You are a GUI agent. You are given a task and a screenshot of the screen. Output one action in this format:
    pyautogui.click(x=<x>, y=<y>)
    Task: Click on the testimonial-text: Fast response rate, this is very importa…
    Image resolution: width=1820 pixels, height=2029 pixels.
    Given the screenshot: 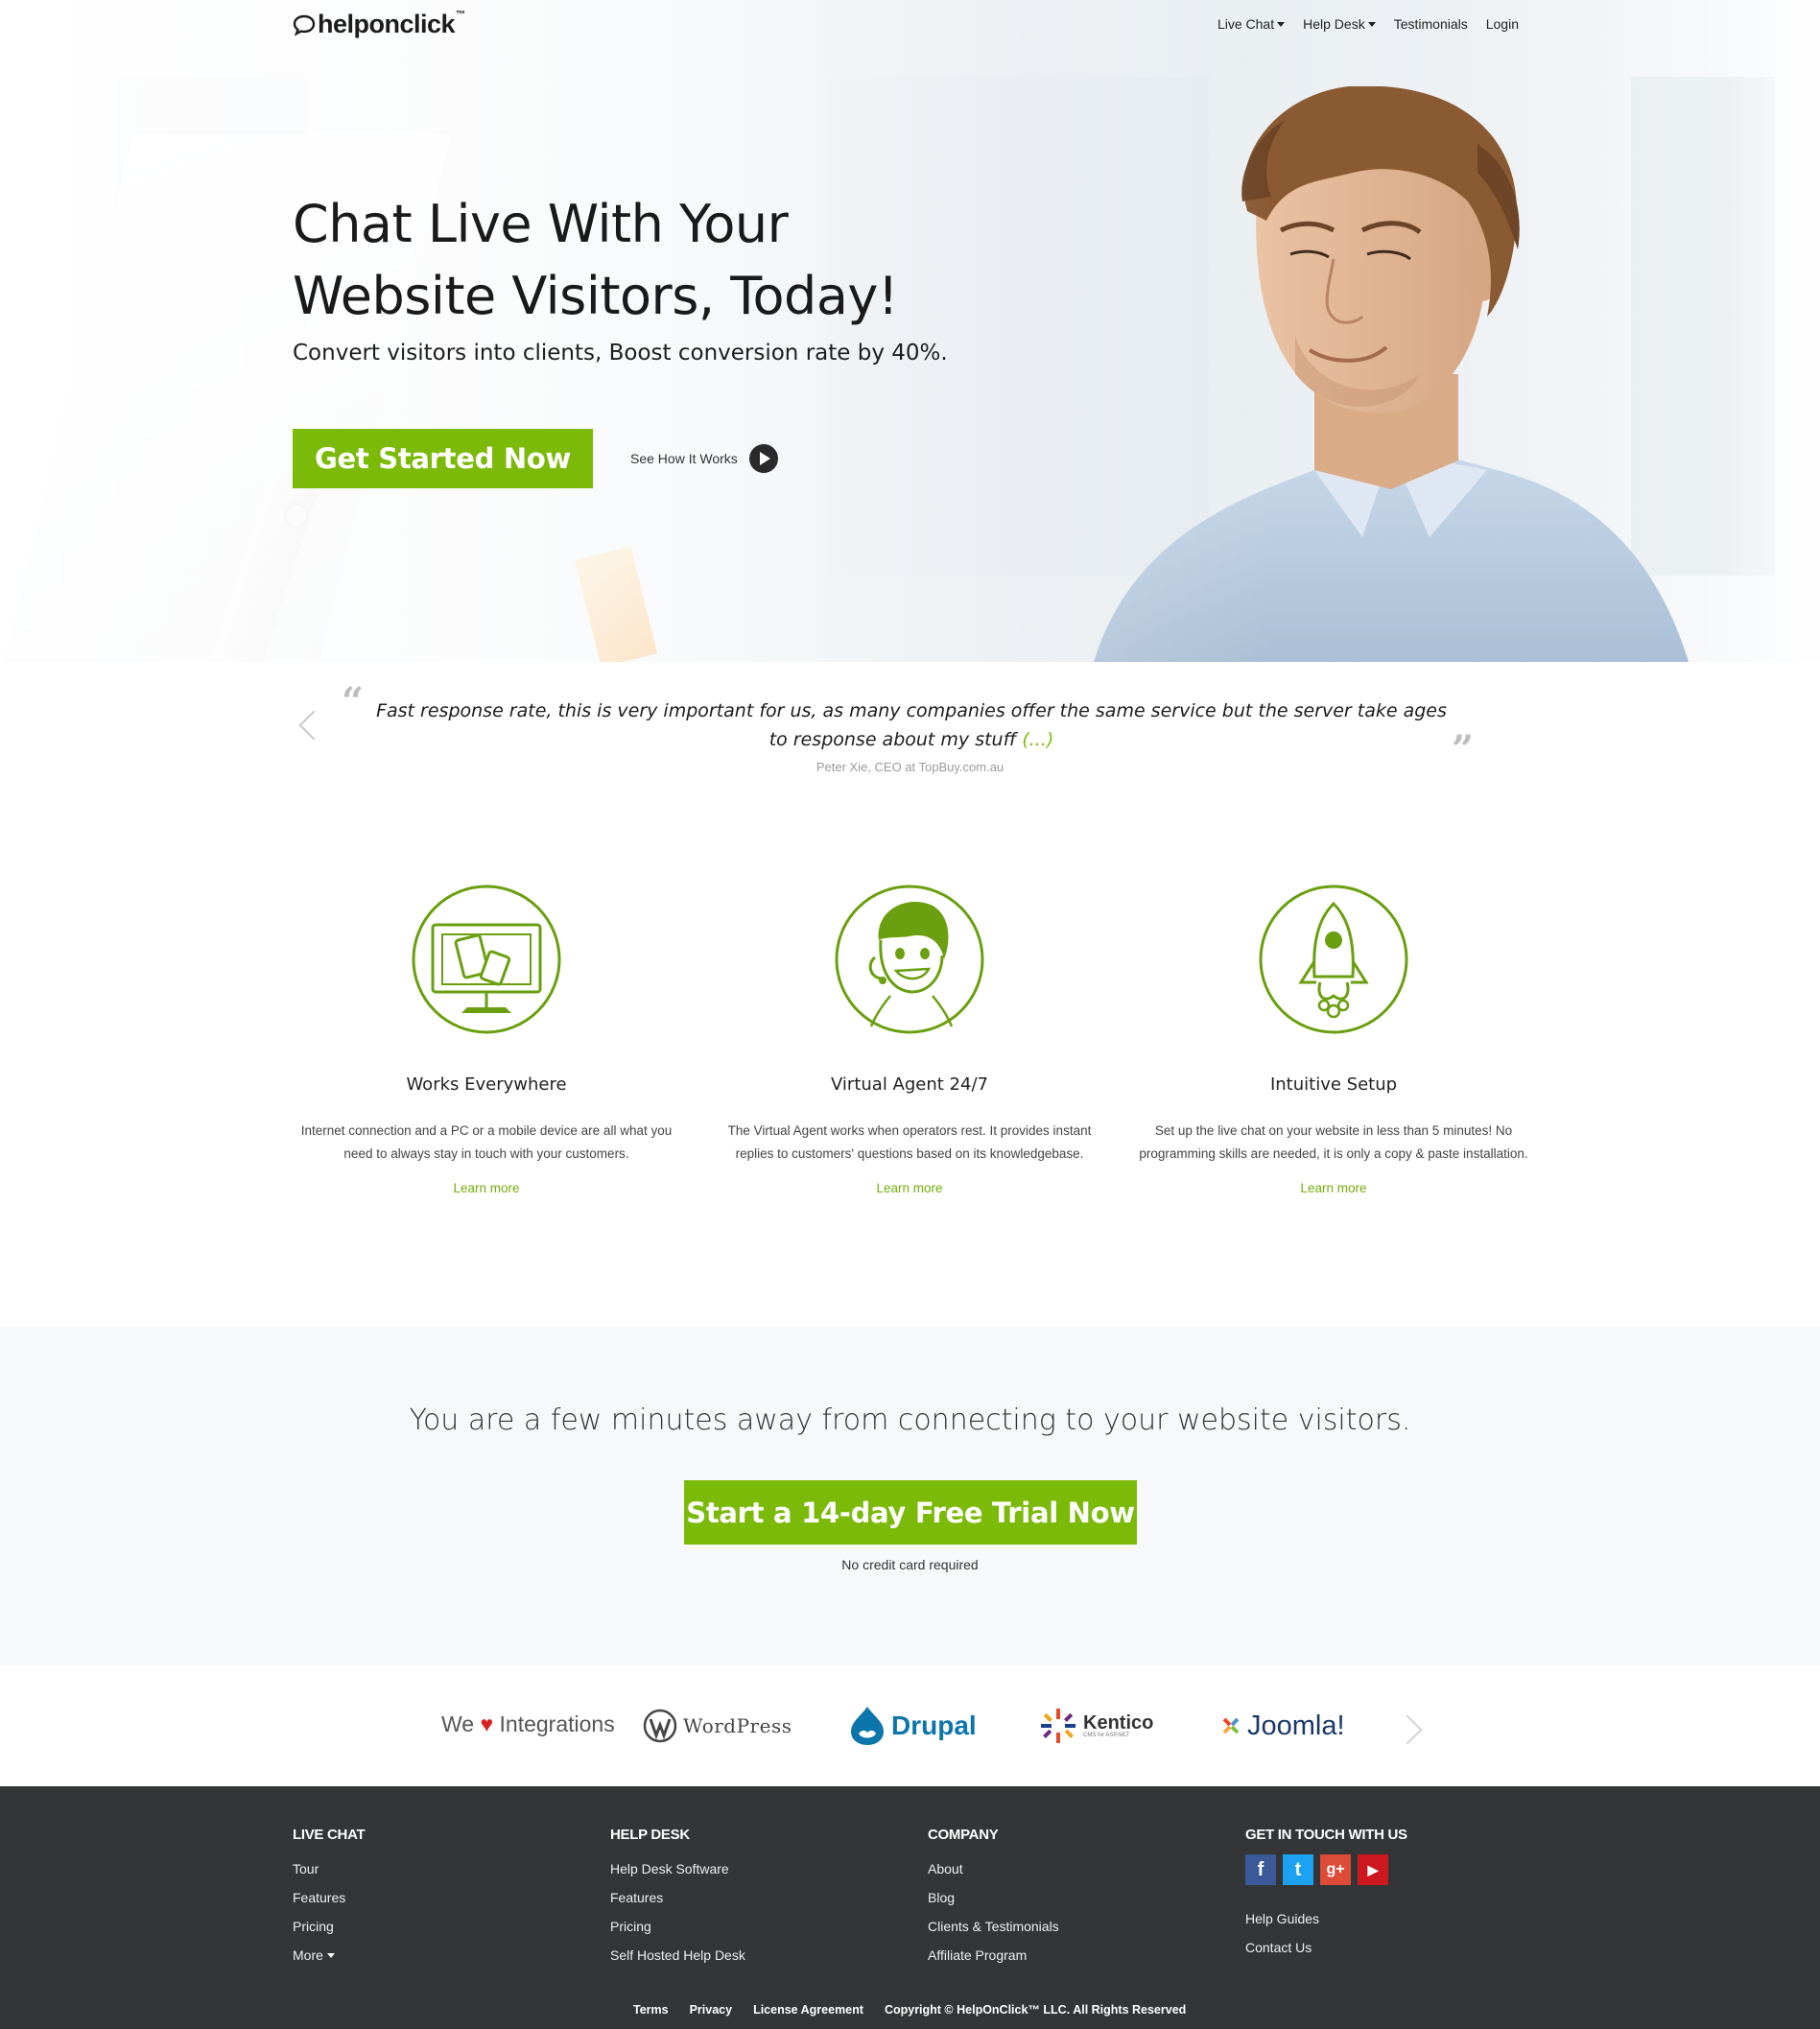 What is the action you would take?
    pyautogui.click(x=912, y=725)
    